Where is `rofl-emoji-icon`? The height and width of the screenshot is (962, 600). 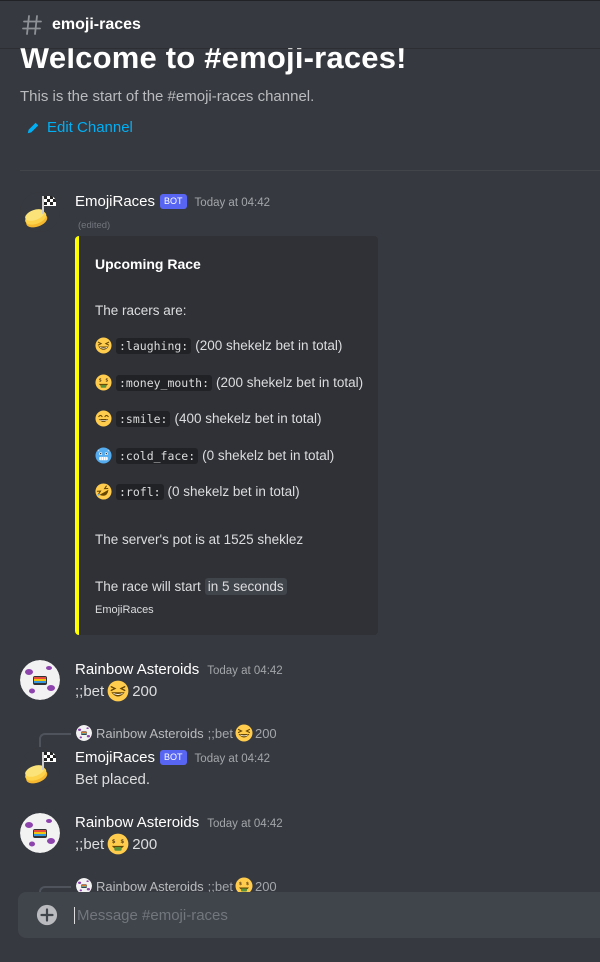 rofl-emoji-icon is located at coordinates (103, 491).